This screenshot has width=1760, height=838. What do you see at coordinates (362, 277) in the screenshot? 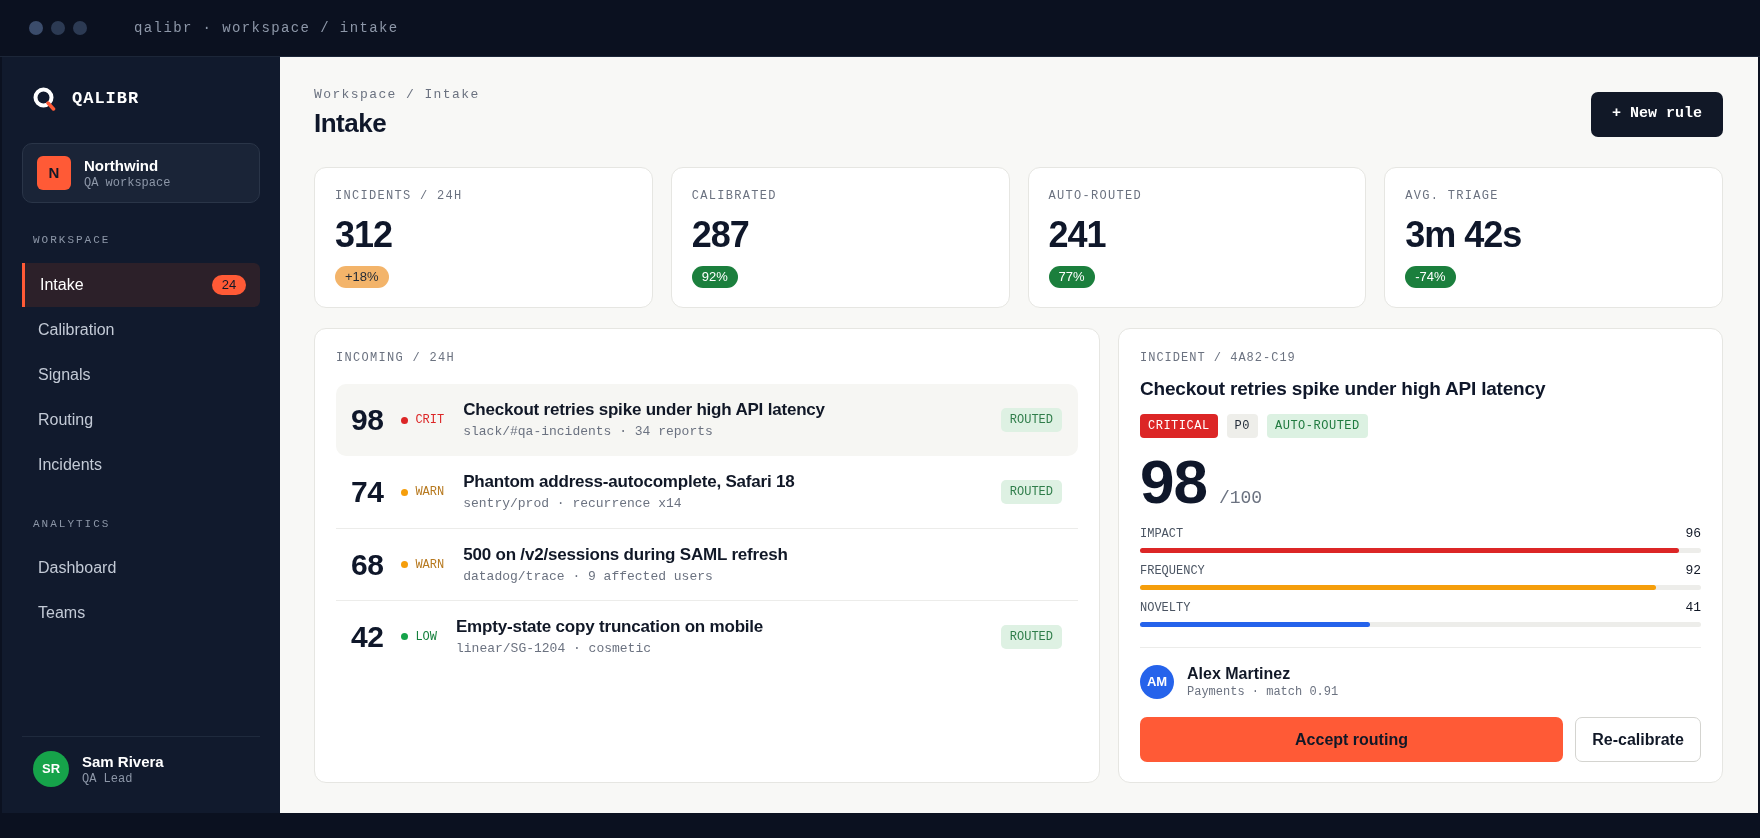
I see `stat-delta-badge: +18%` at bounding box center [362, 277].